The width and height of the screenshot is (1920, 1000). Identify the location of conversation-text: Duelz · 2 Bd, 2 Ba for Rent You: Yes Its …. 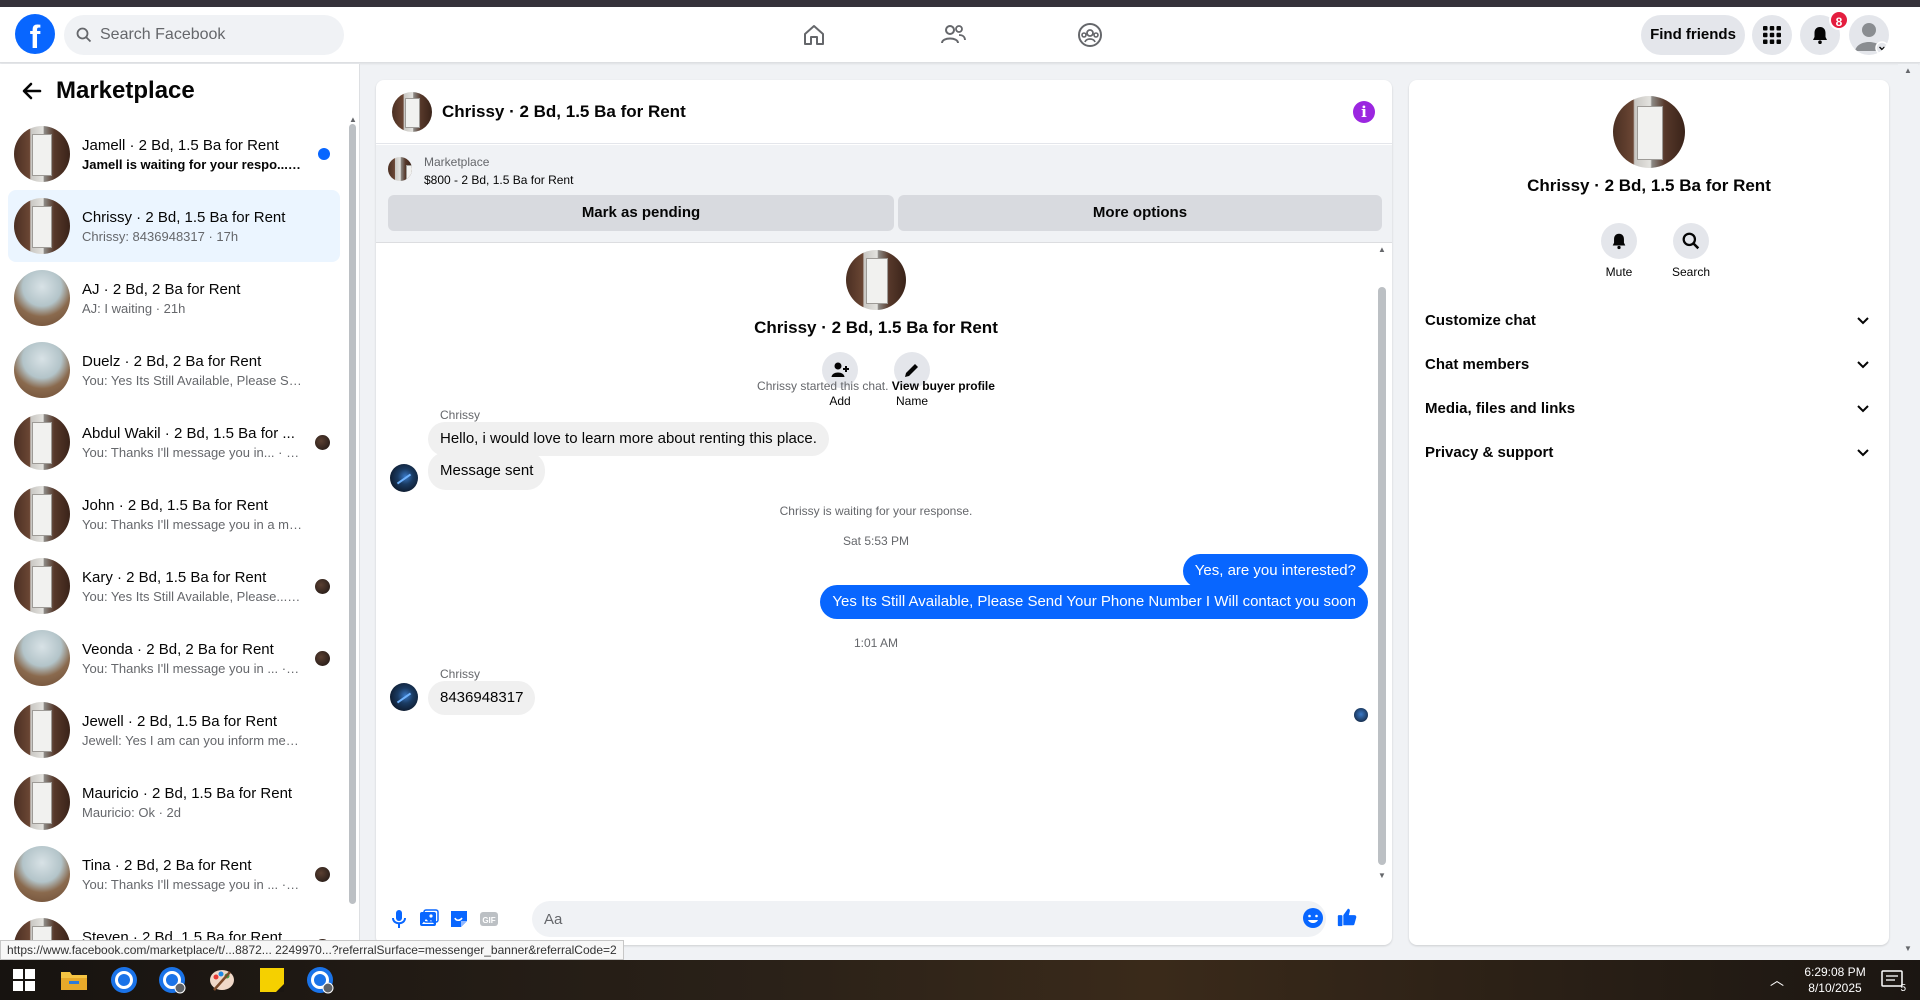
(192, 370).